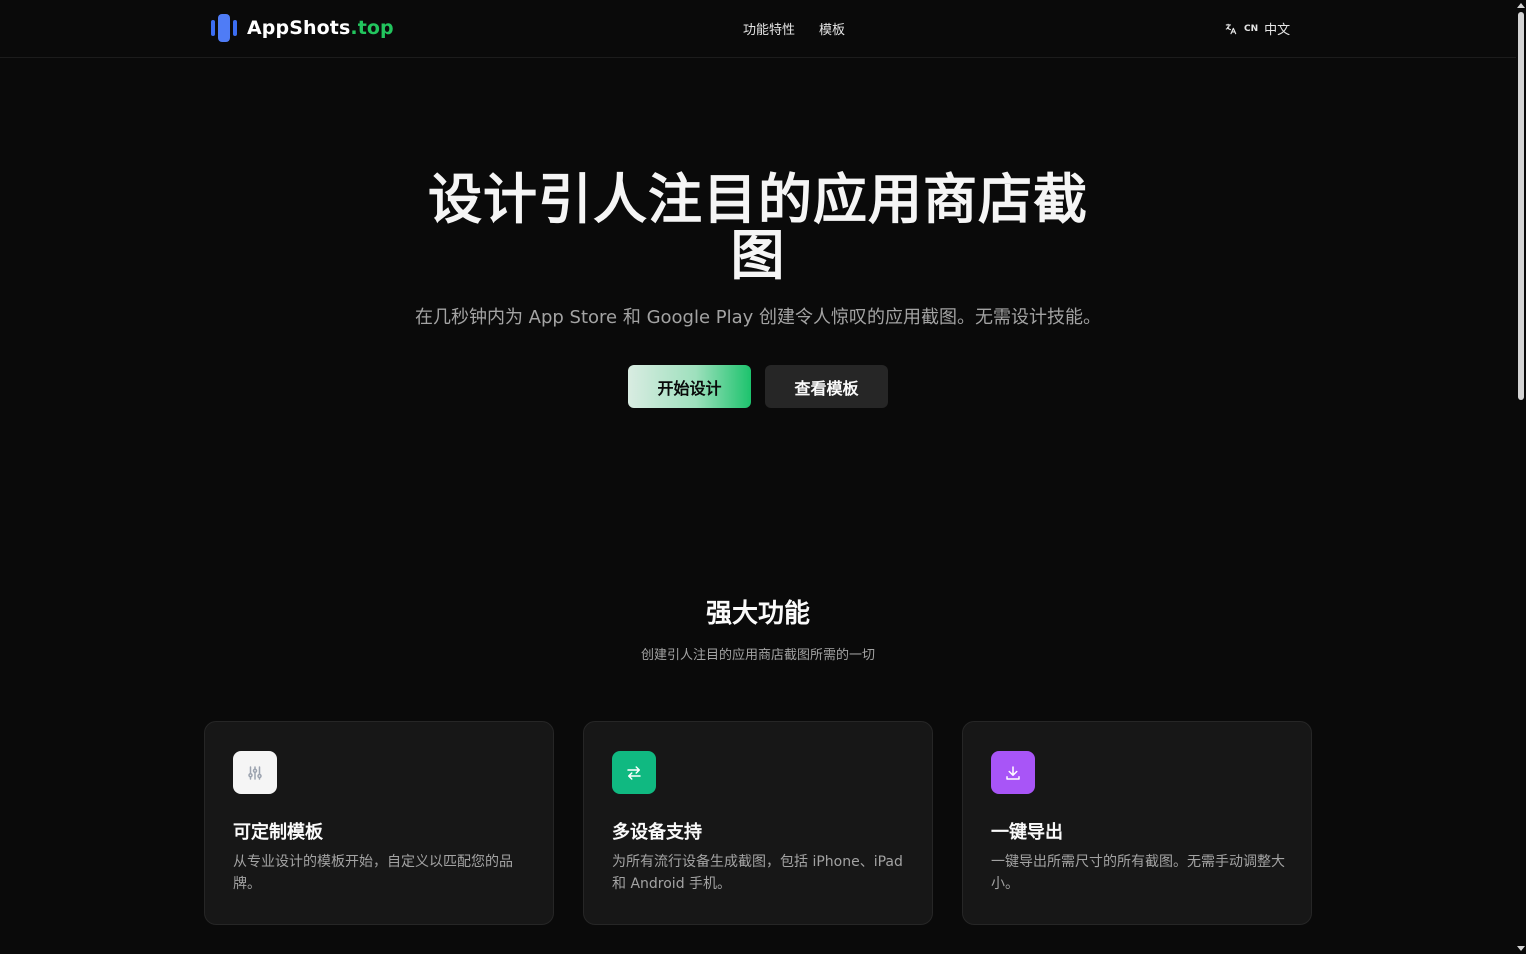 The height and width of the screenshot is (954, 1526). Describe the element at coordinates (1251, 28) in the screenshot. I see `language-code: CN` at that location.